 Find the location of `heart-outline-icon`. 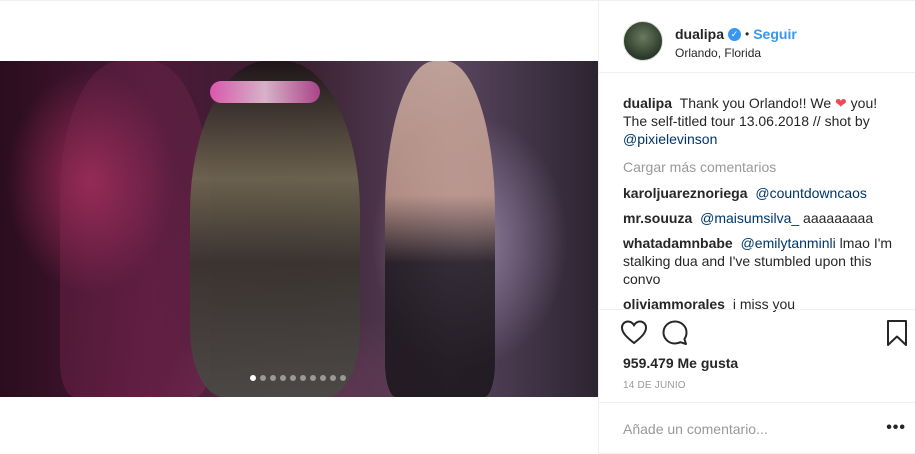

heart-outline-icon is located at coordinates (634, 333).